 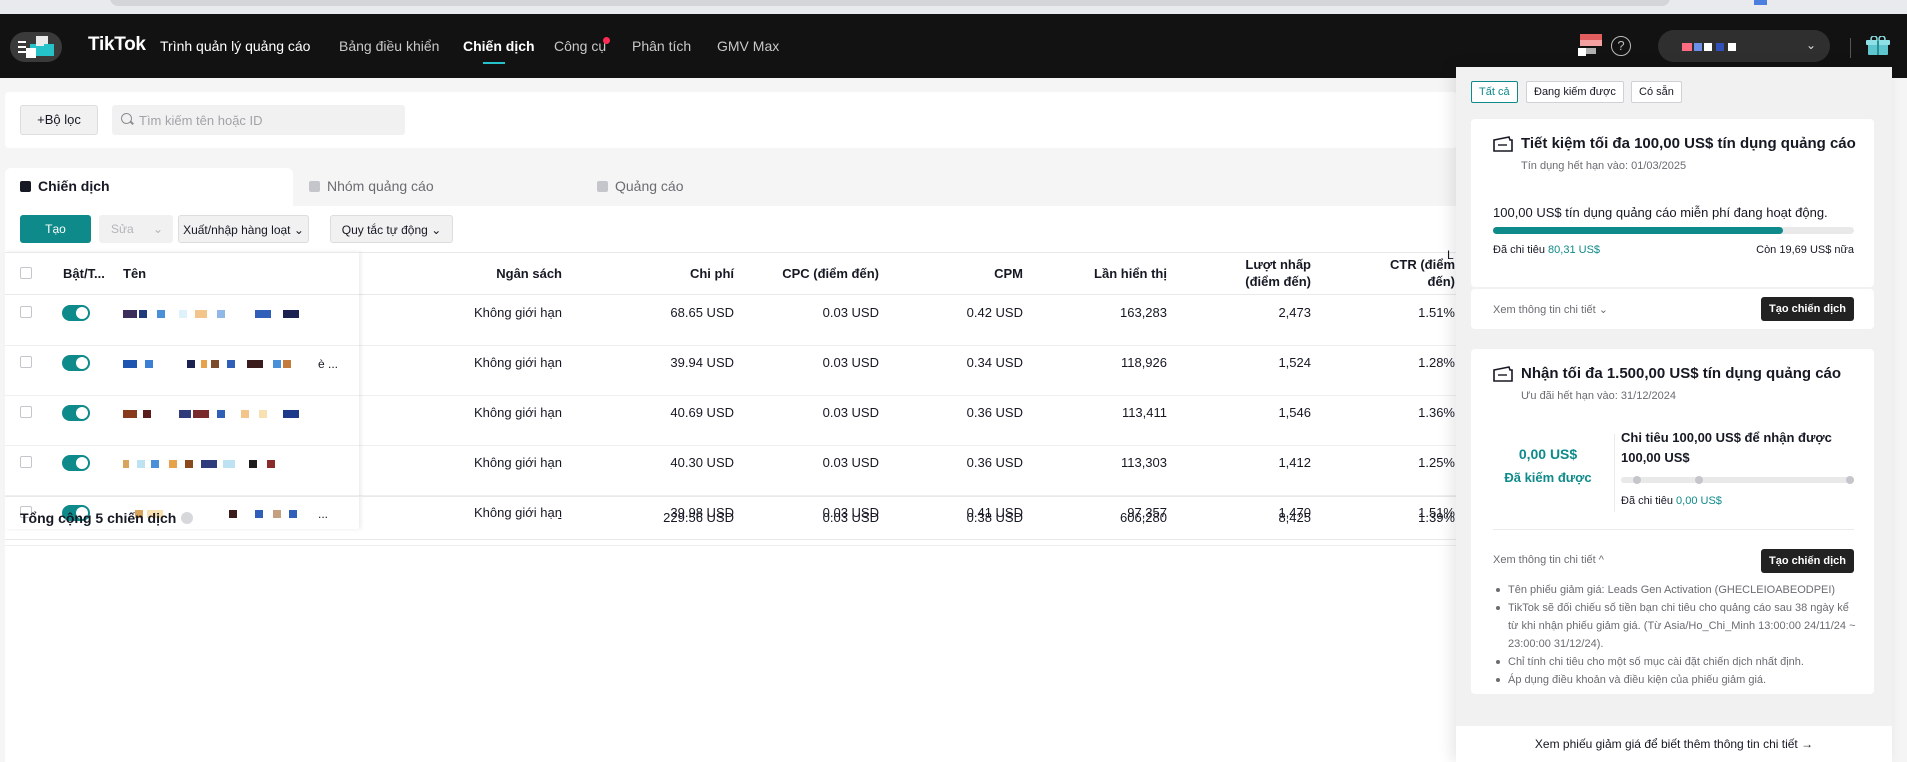 I want to click on gift-icon, so click(x=1878, y=46).